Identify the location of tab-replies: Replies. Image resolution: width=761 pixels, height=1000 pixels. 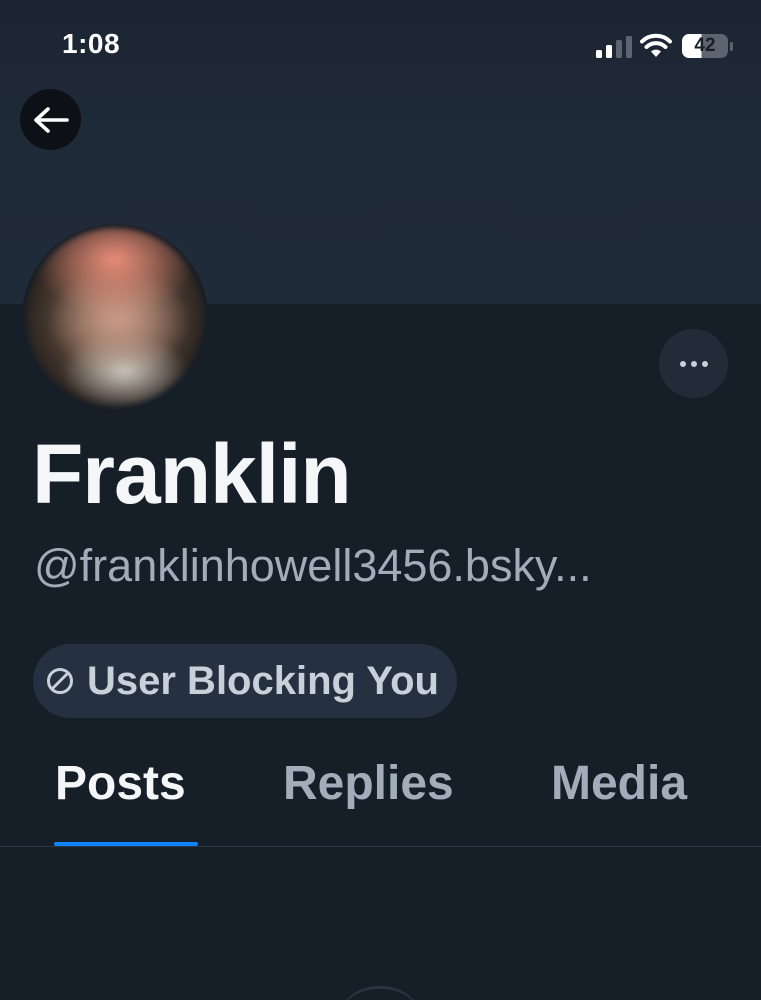
(368, 783).